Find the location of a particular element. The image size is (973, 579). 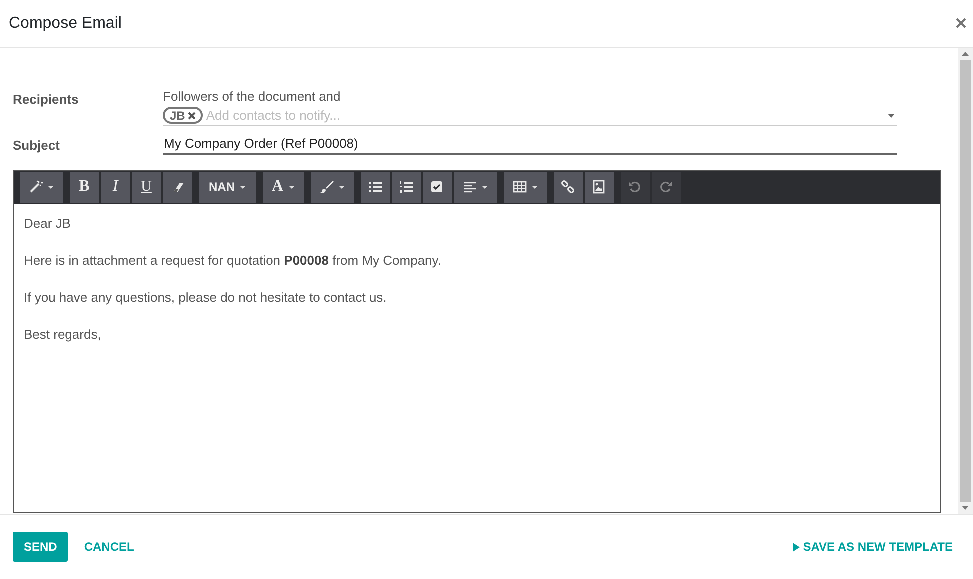

link-icon is located at coordinates (568, 187).